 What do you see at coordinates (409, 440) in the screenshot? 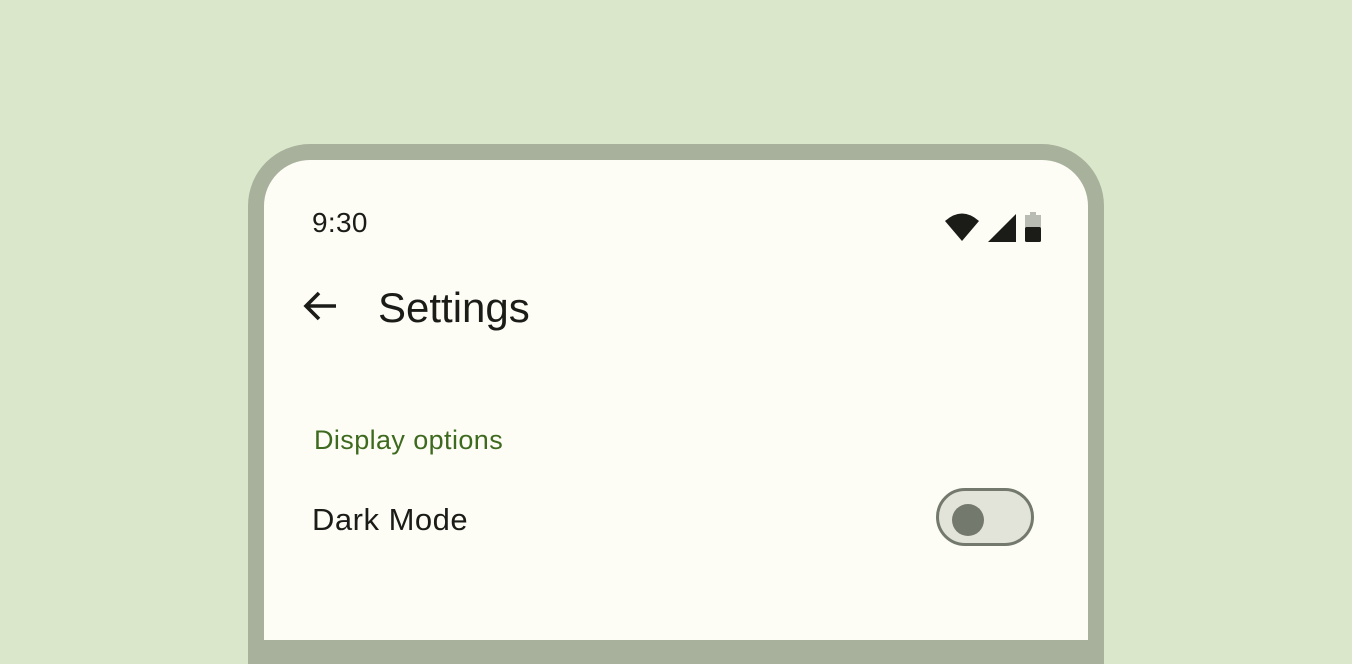
I see `section-header-display-options: Display options` at bounding box center [409, 440].